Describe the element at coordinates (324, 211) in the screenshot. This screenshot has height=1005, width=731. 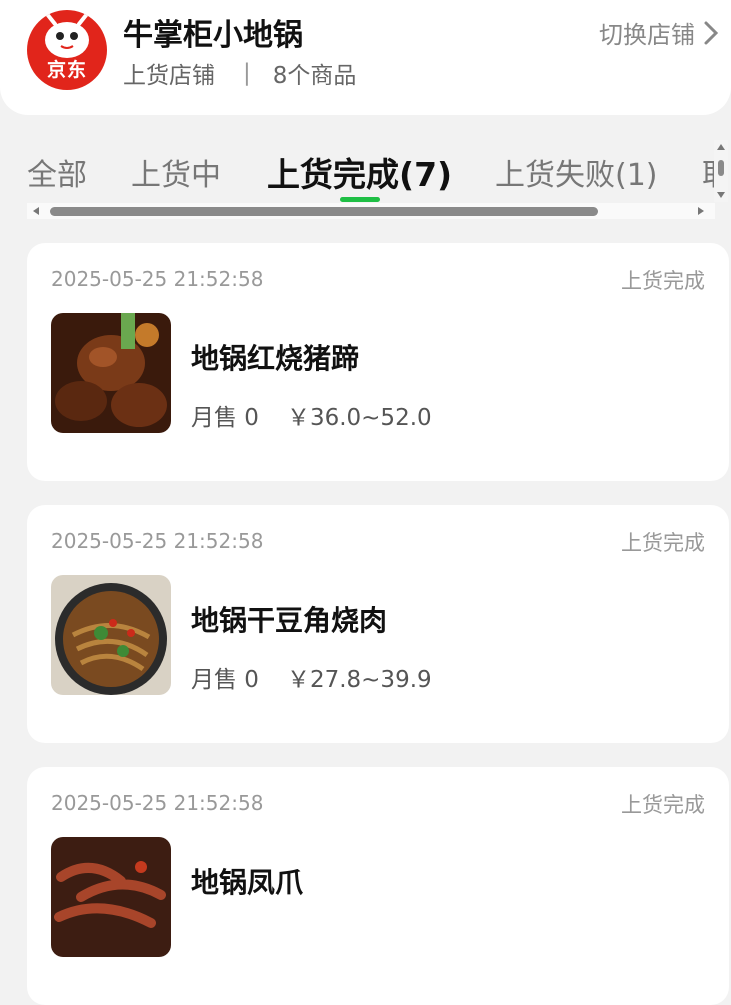
I see `scrollbar-thumb` at that location.